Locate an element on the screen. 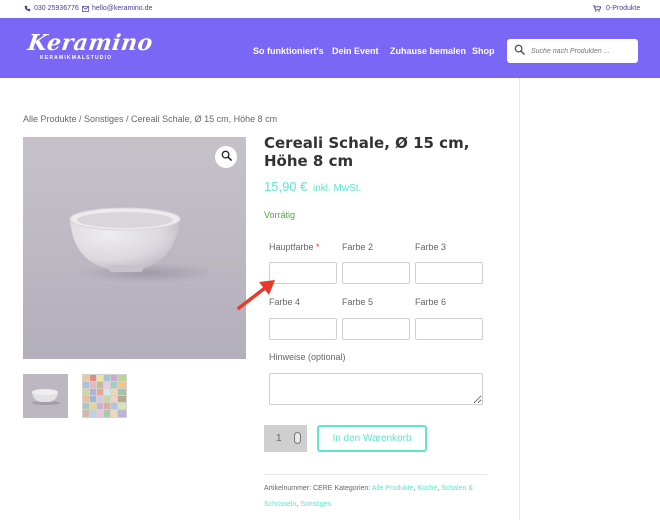 The image size is (660, 520). nav-item-shop: Shop is located at coordinates (483, 51).